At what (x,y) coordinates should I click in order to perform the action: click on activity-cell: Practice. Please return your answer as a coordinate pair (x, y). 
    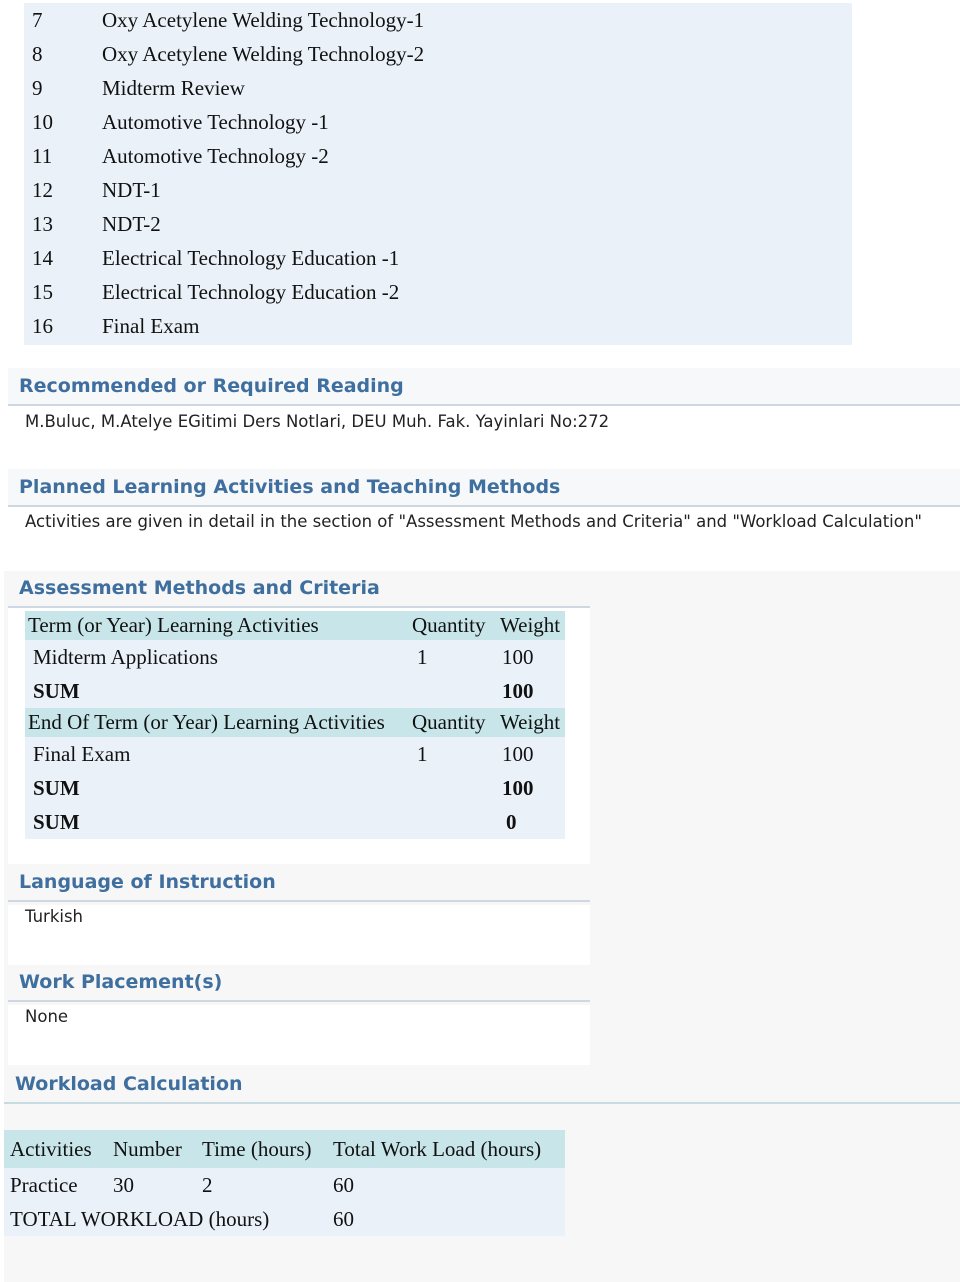
    Looking at the image, I should click on (44, 1184).